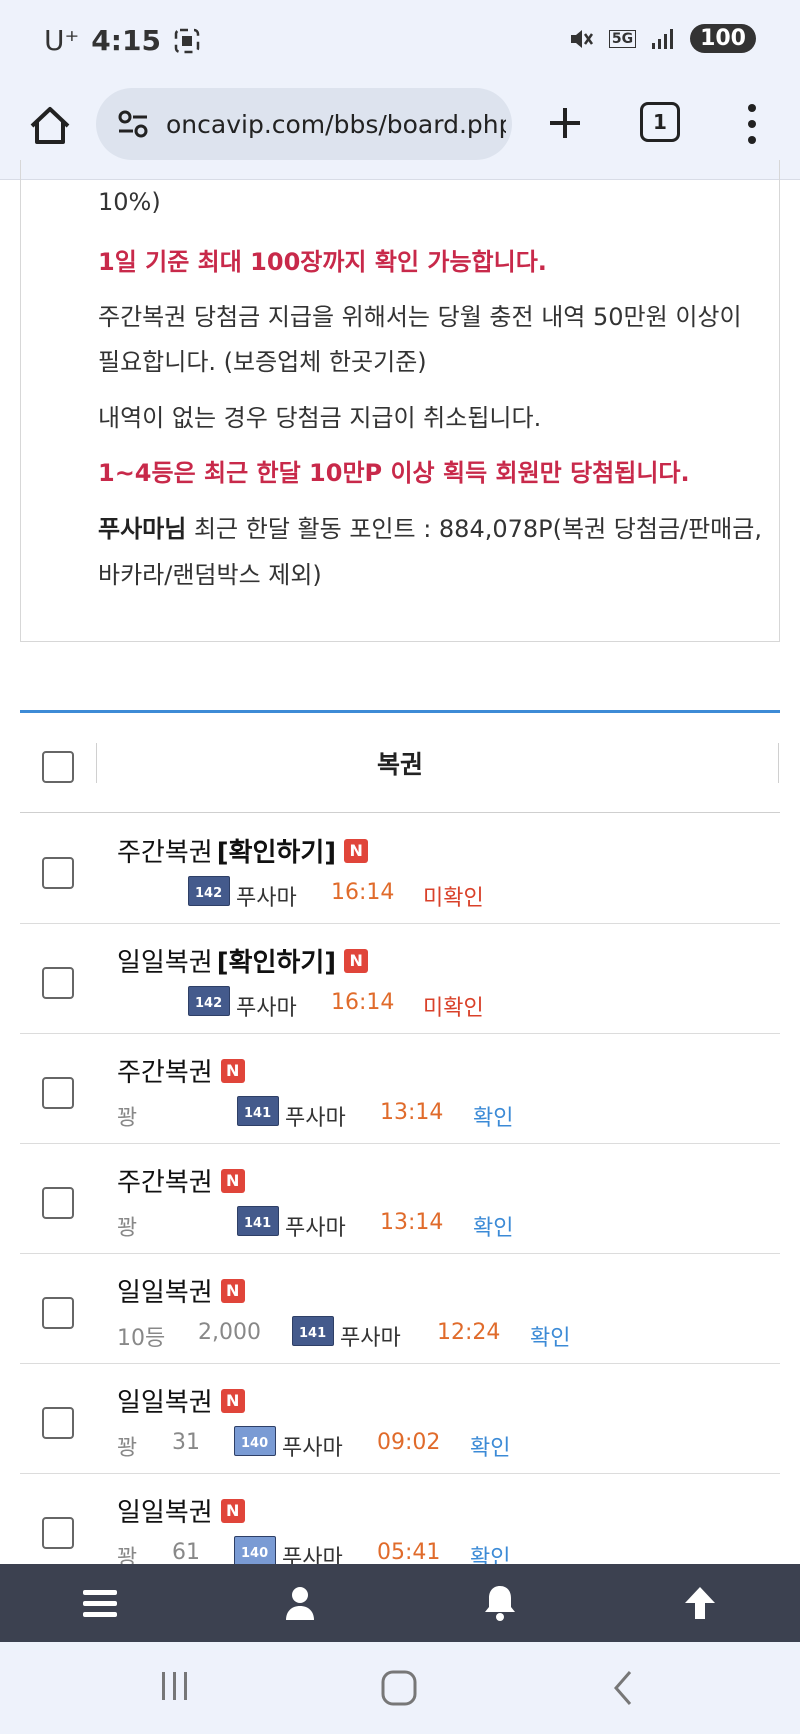  Describe the element at coordinates (409, 1442) in the screenshot. I see `post-time: 09:02` at that location.